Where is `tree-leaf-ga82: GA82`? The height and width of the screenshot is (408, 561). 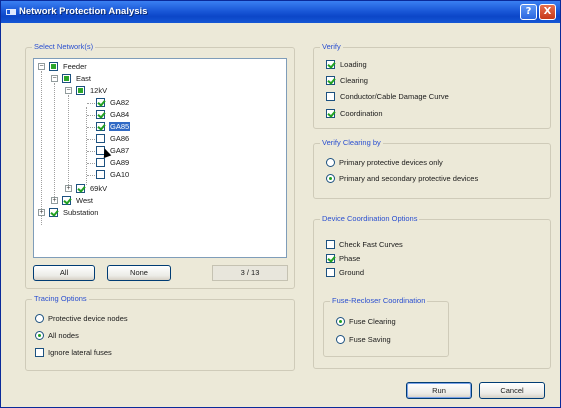 tree-leaf-ga82: GA82 is located at coordinates (84, 102).